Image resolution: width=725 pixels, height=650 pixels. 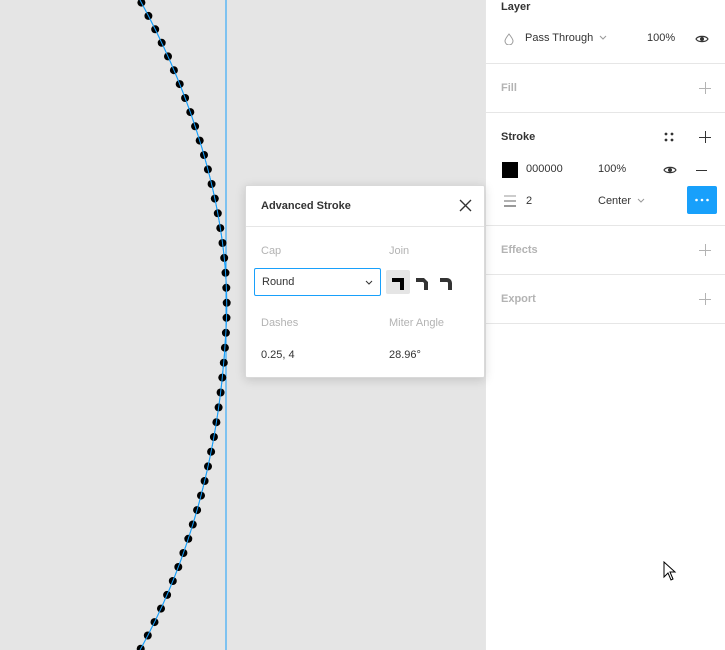 I want to click on fill-section: Fill, so click(x=605, y=88).